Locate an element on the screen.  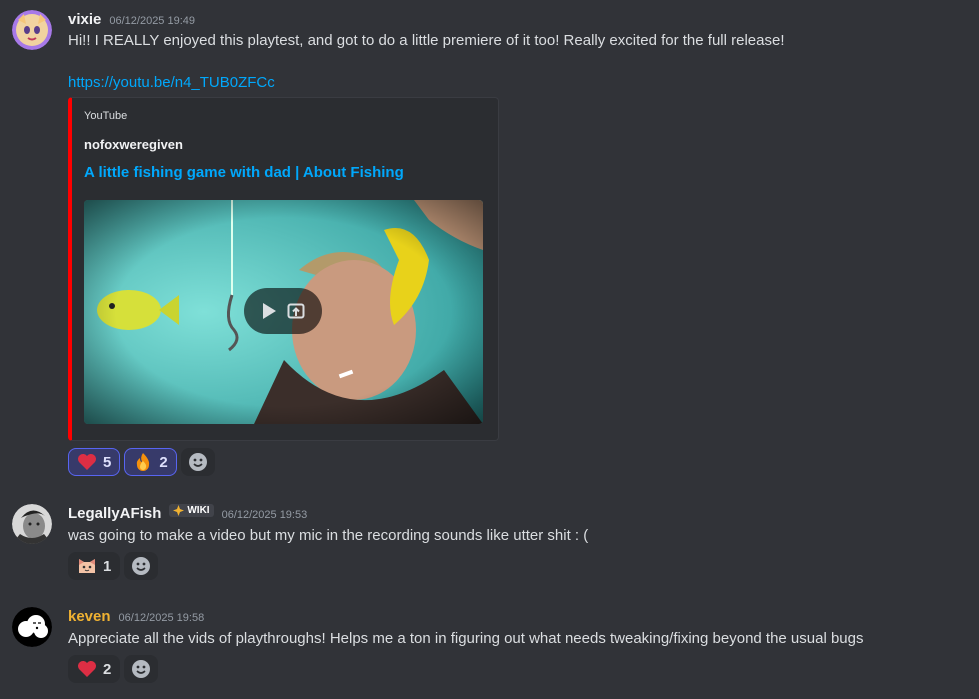
reaction-heart: 5 is located at coordinates (94, 462).